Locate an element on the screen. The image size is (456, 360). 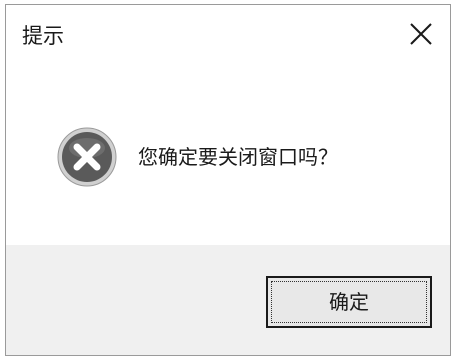
dialog-message: 您确定要关闭窗口吗？ is located at coordinates (238, 157).